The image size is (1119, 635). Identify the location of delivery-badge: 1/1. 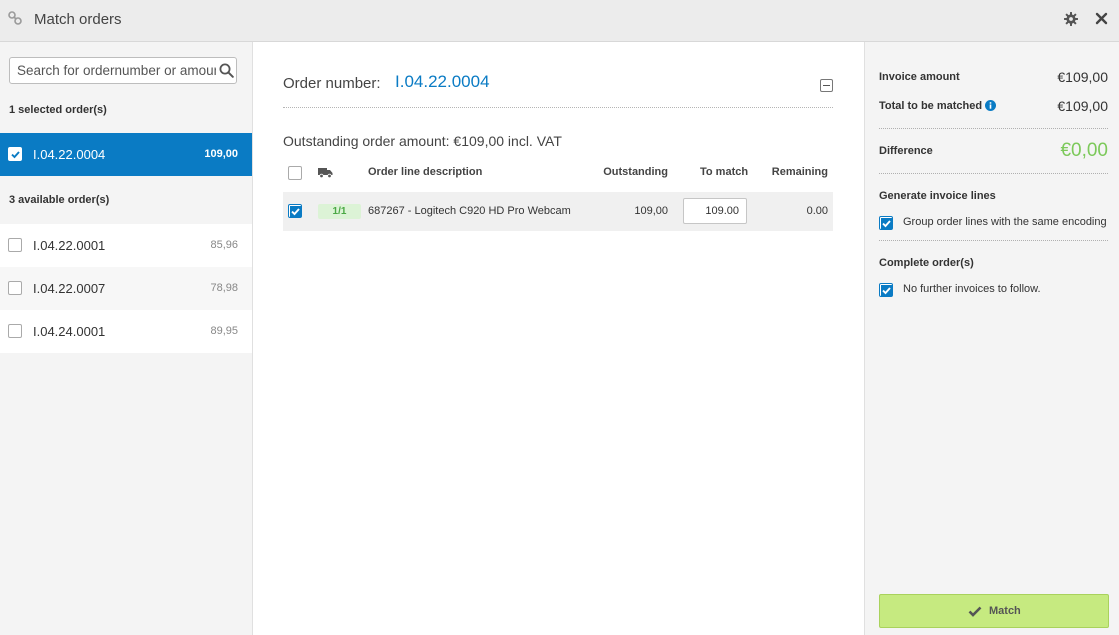
(339, 211).